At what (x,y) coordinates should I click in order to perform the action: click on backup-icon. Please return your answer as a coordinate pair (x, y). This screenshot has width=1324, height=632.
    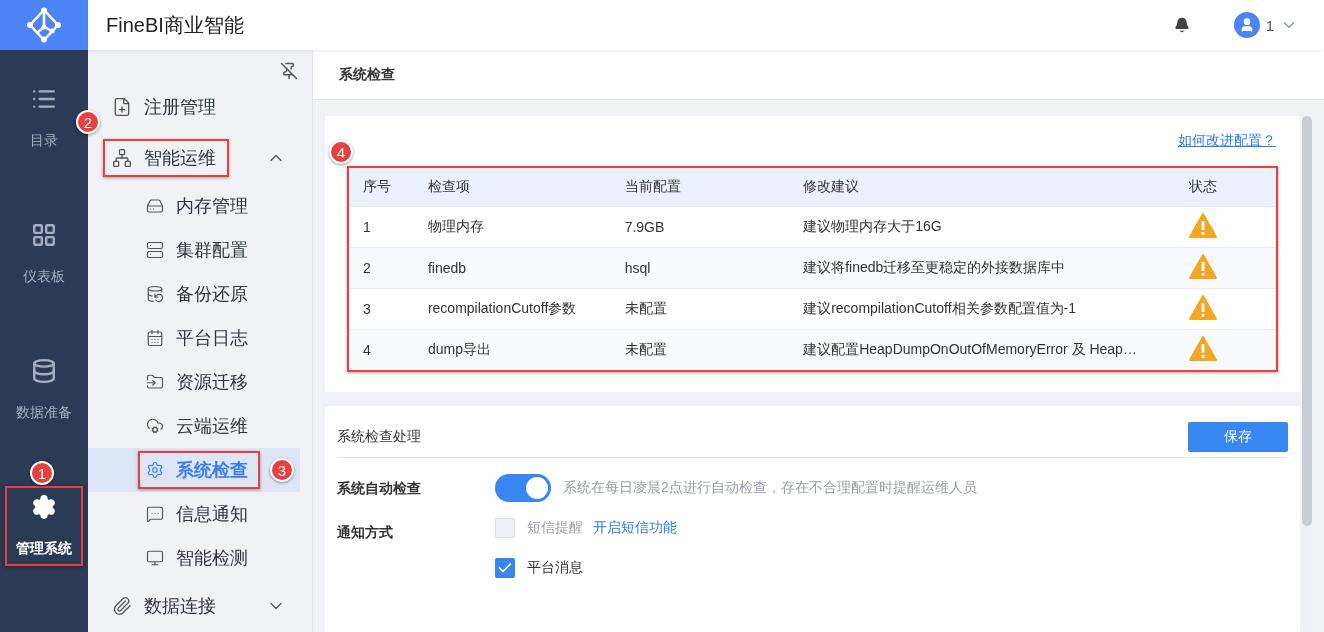
    Looking at the image, I should click on (155, 294).